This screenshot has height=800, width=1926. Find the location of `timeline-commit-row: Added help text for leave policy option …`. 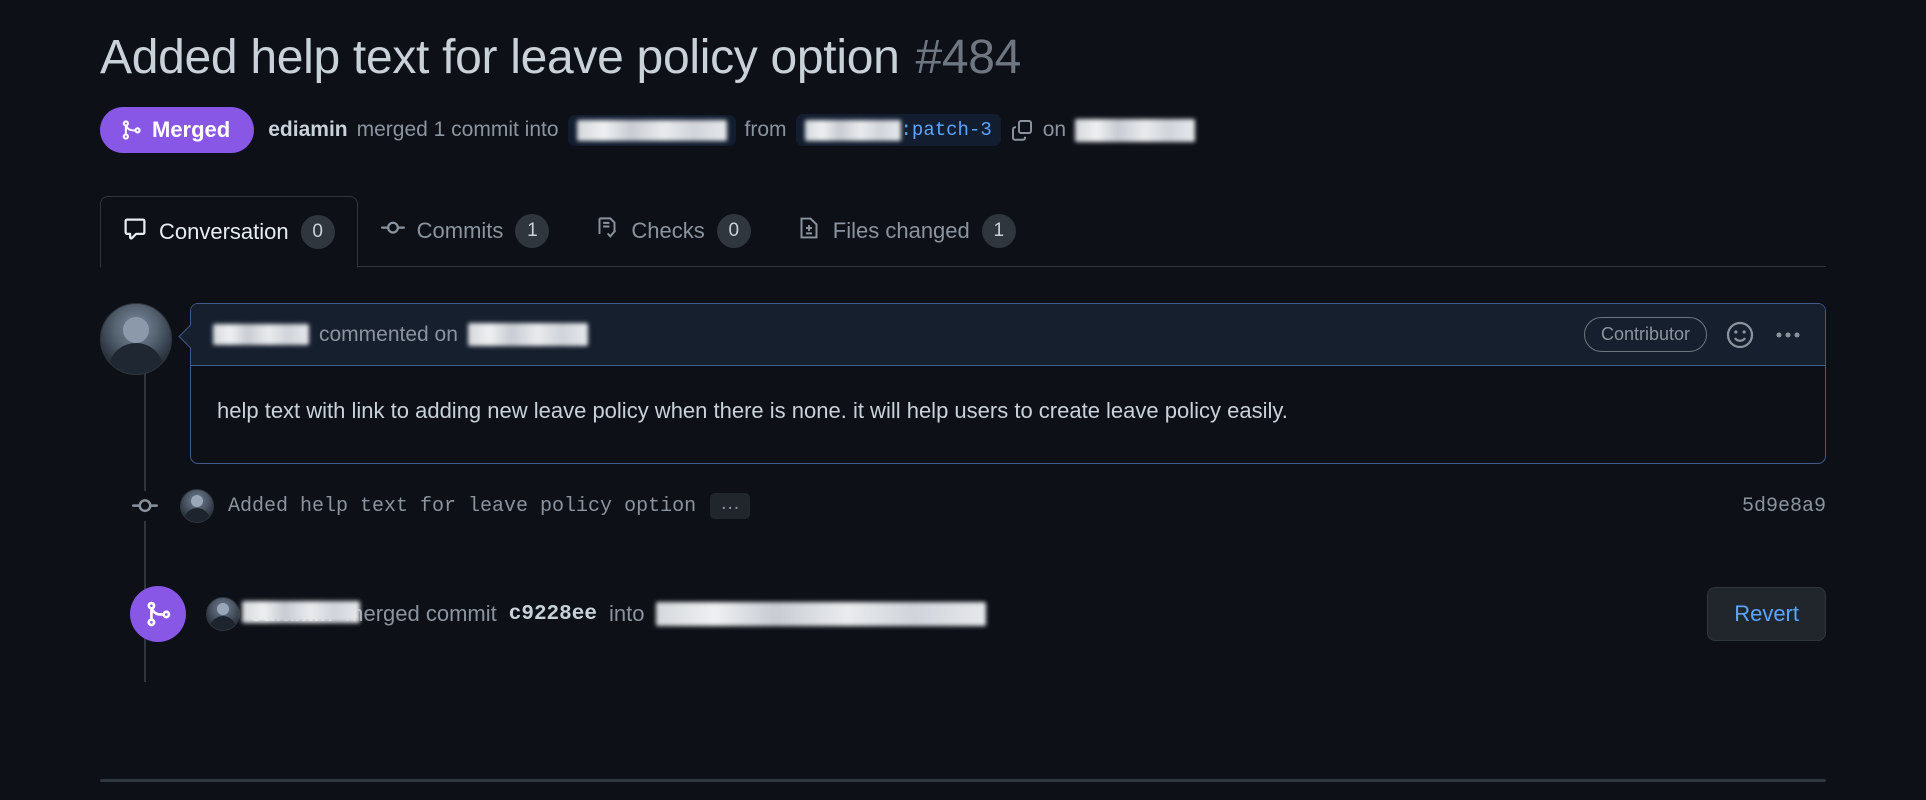

timeline-commit-row: Added help text for leave policy option … is located at coordinates (963, 506).